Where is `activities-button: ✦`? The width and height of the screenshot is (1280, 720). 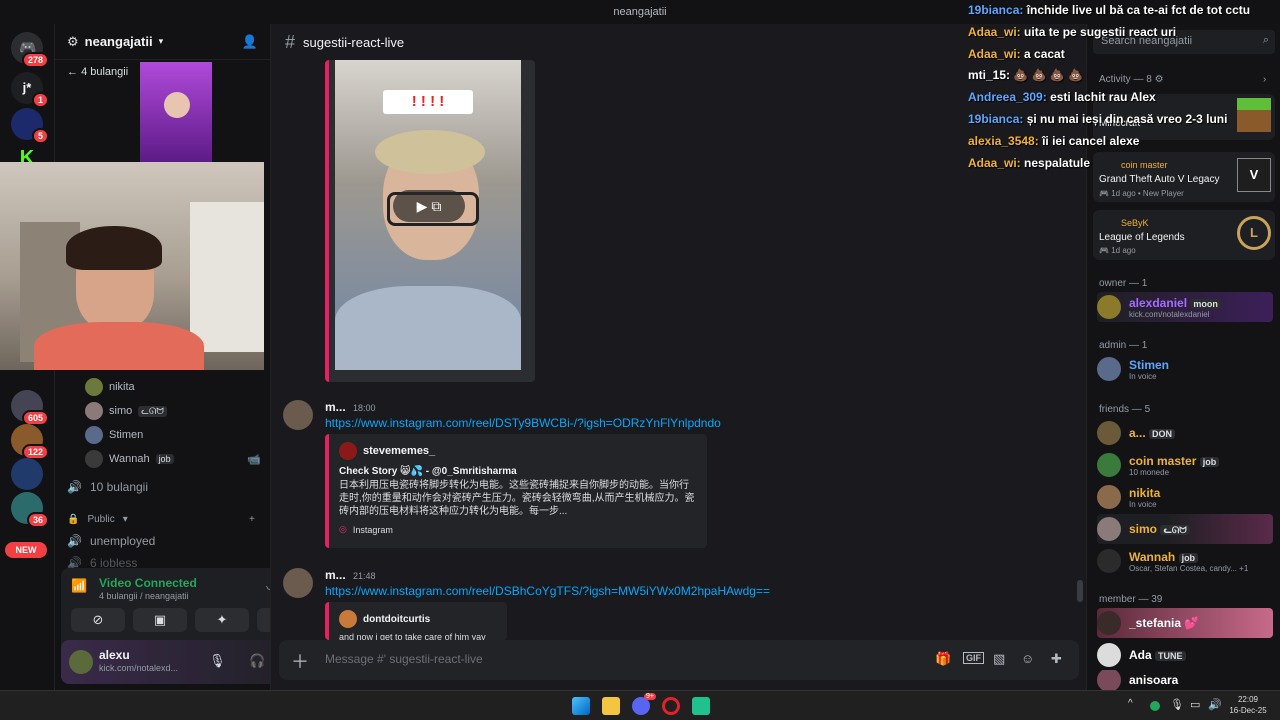
activities-button: ✦ is located at coordinates (222, 620).